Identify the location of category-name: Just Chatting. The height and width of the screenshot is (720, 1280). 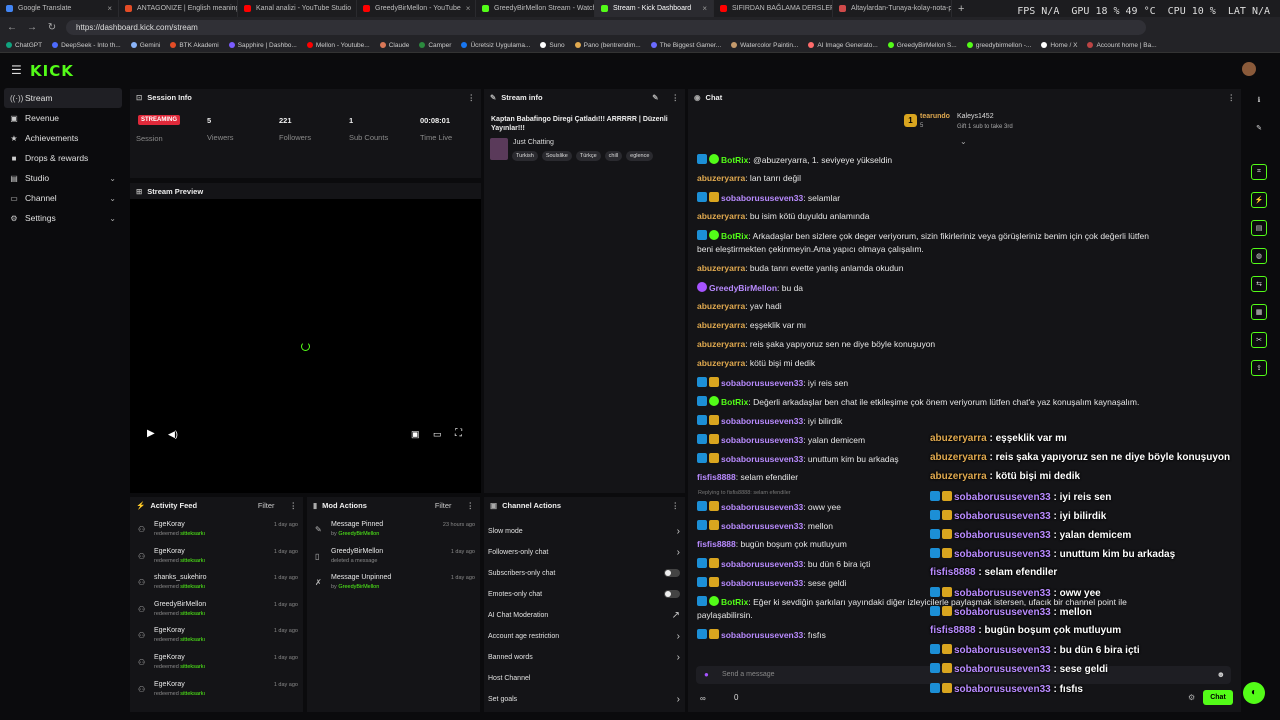
(533, 142).